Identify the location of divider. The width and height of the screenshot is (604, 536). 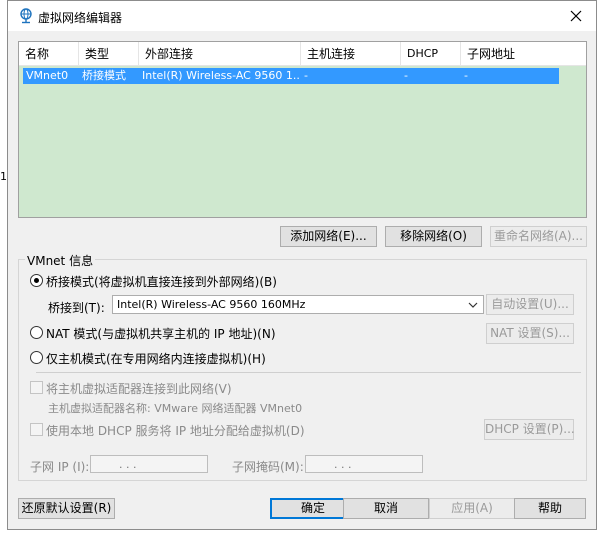
(308, 372).